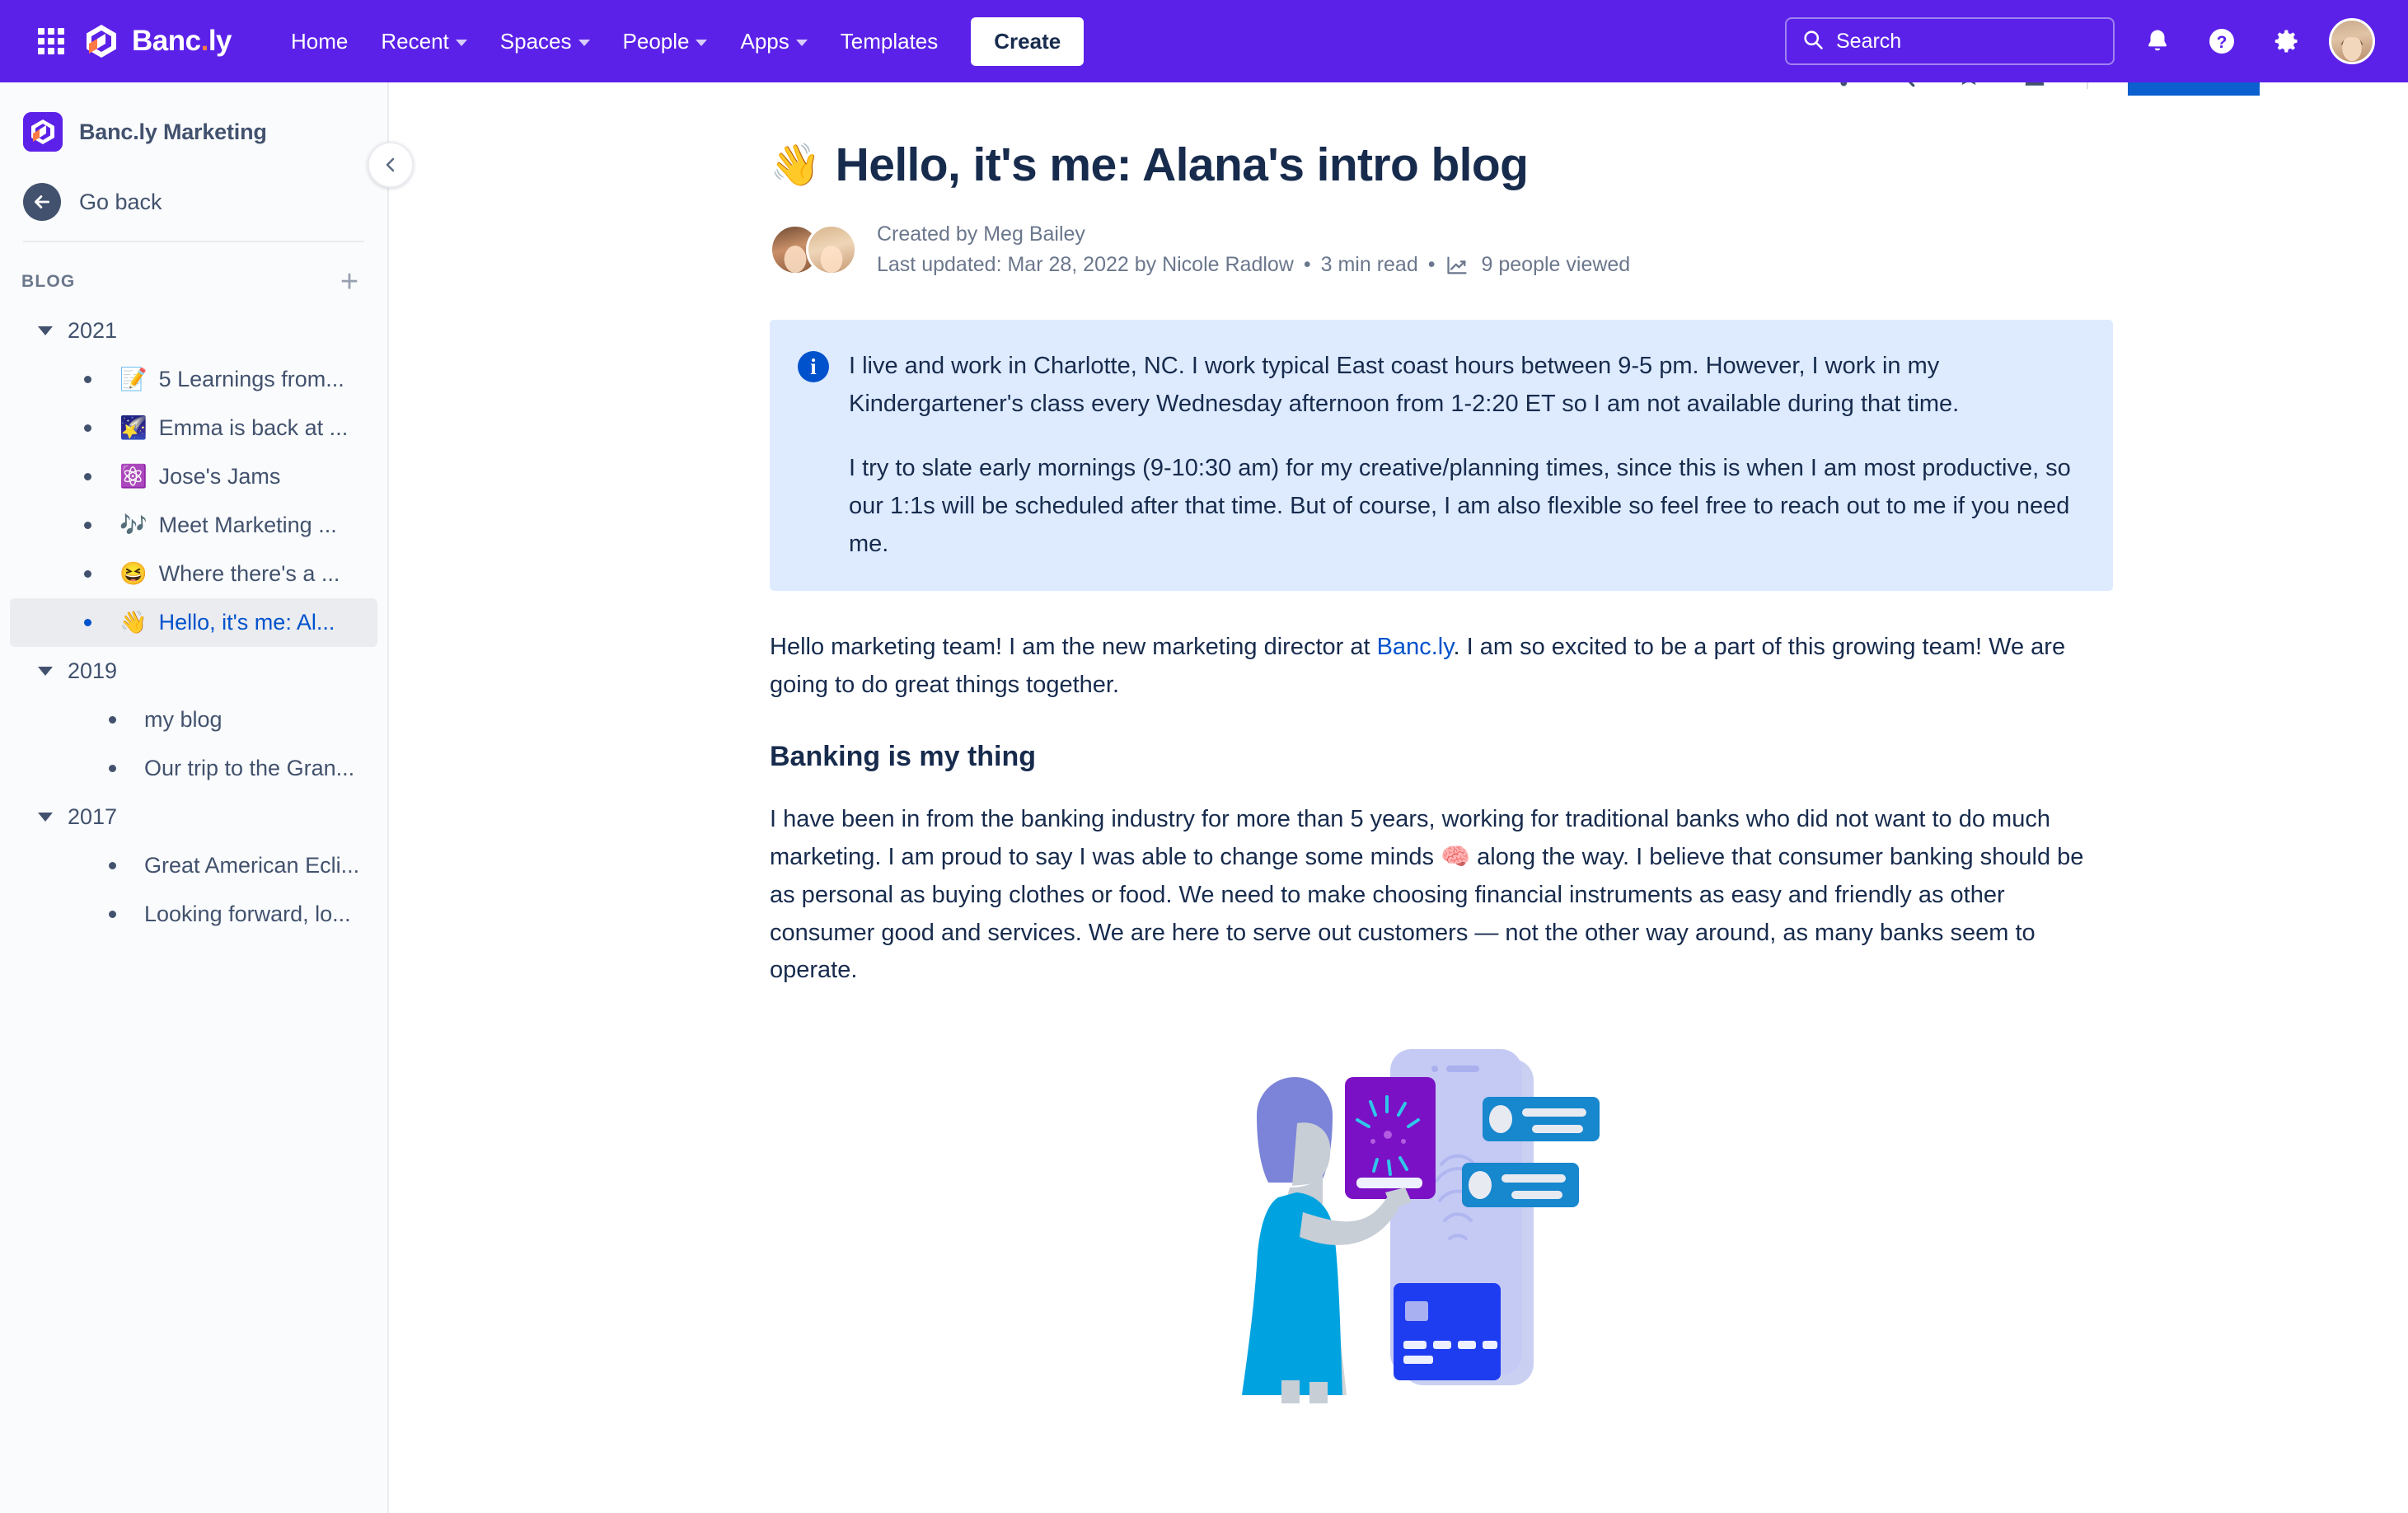  What do you see at coordinates (1950, 41) in the screenshot?
I see `search-input: Search` at bounding box center [1950, 41].